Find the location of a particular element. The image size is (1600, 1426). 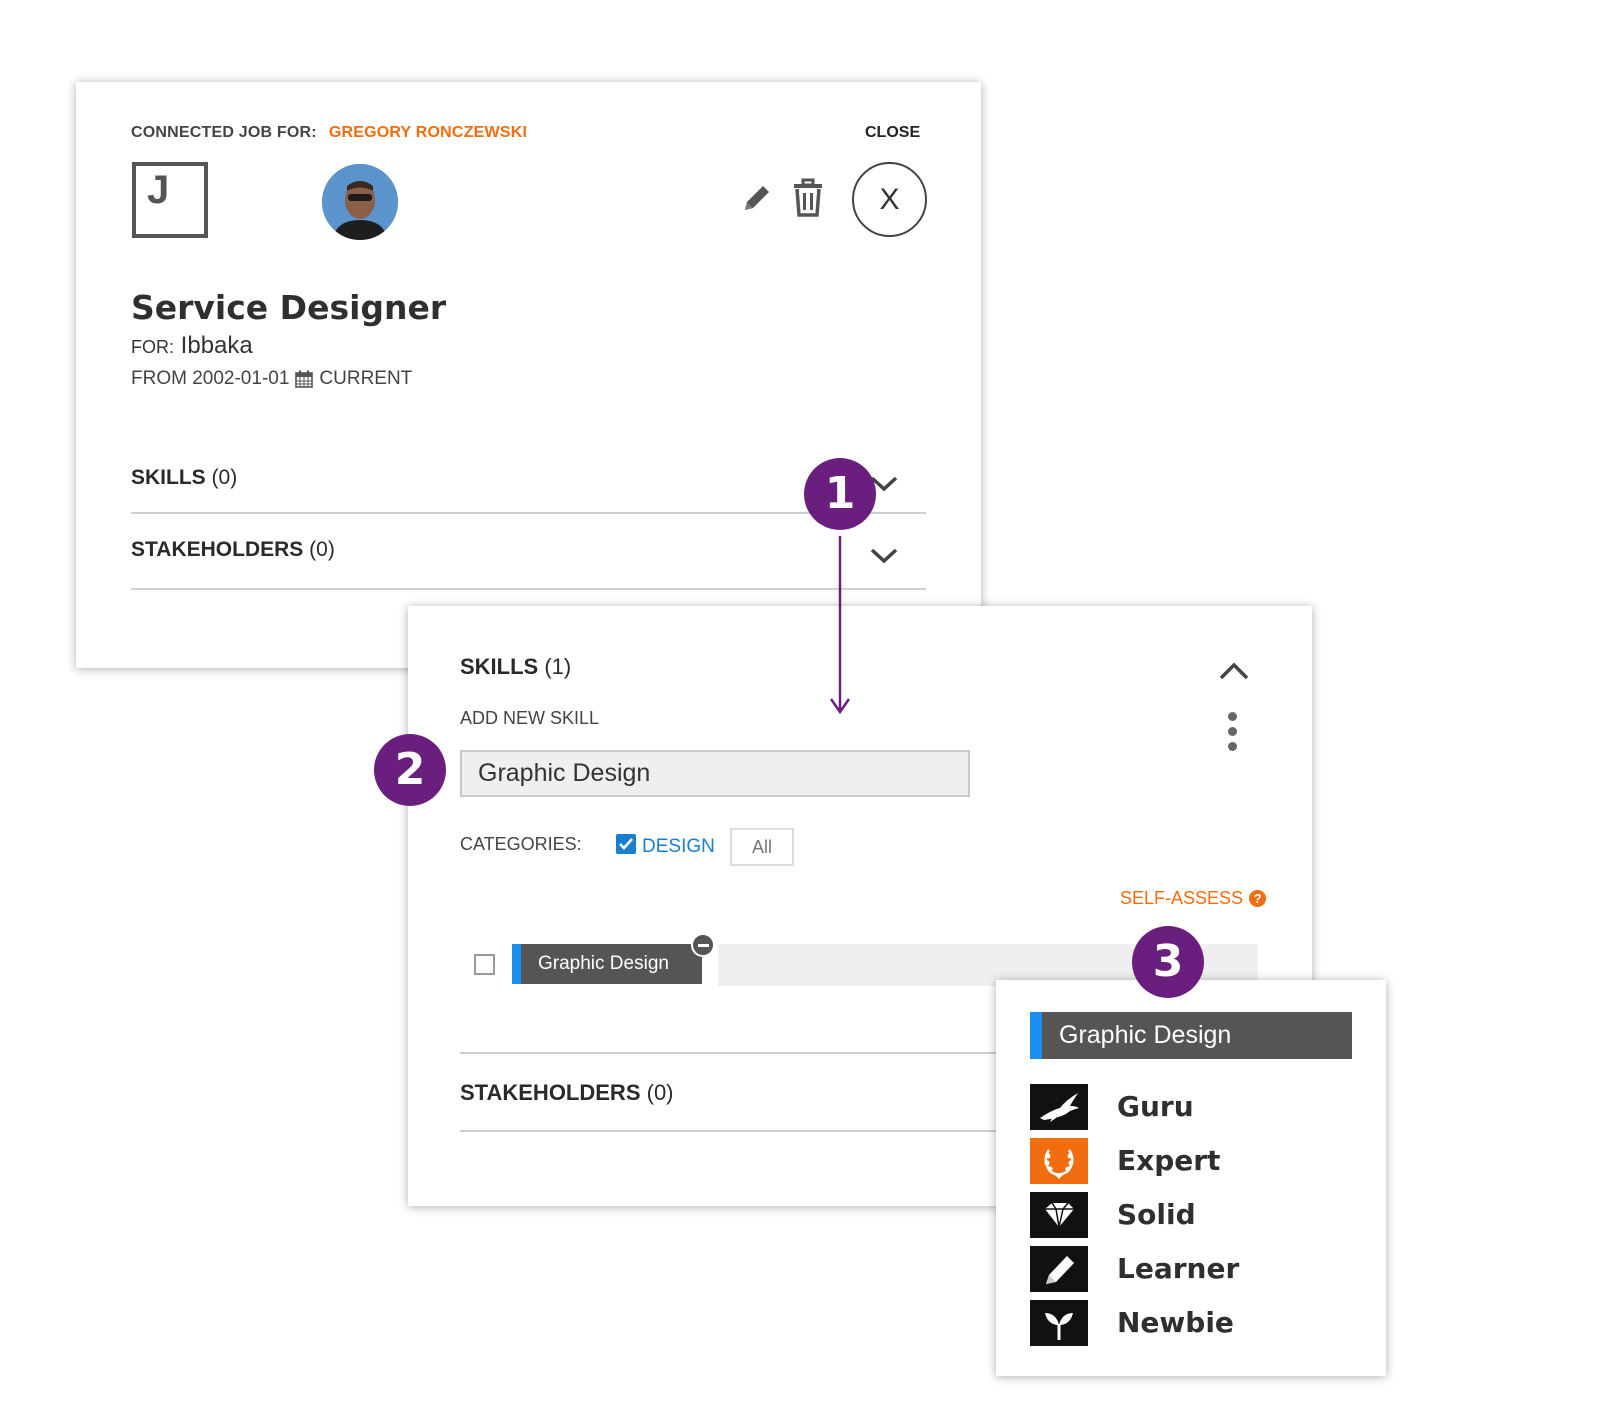

date-from: FROM 2002-01-01 is located at coordinates (210, 378).